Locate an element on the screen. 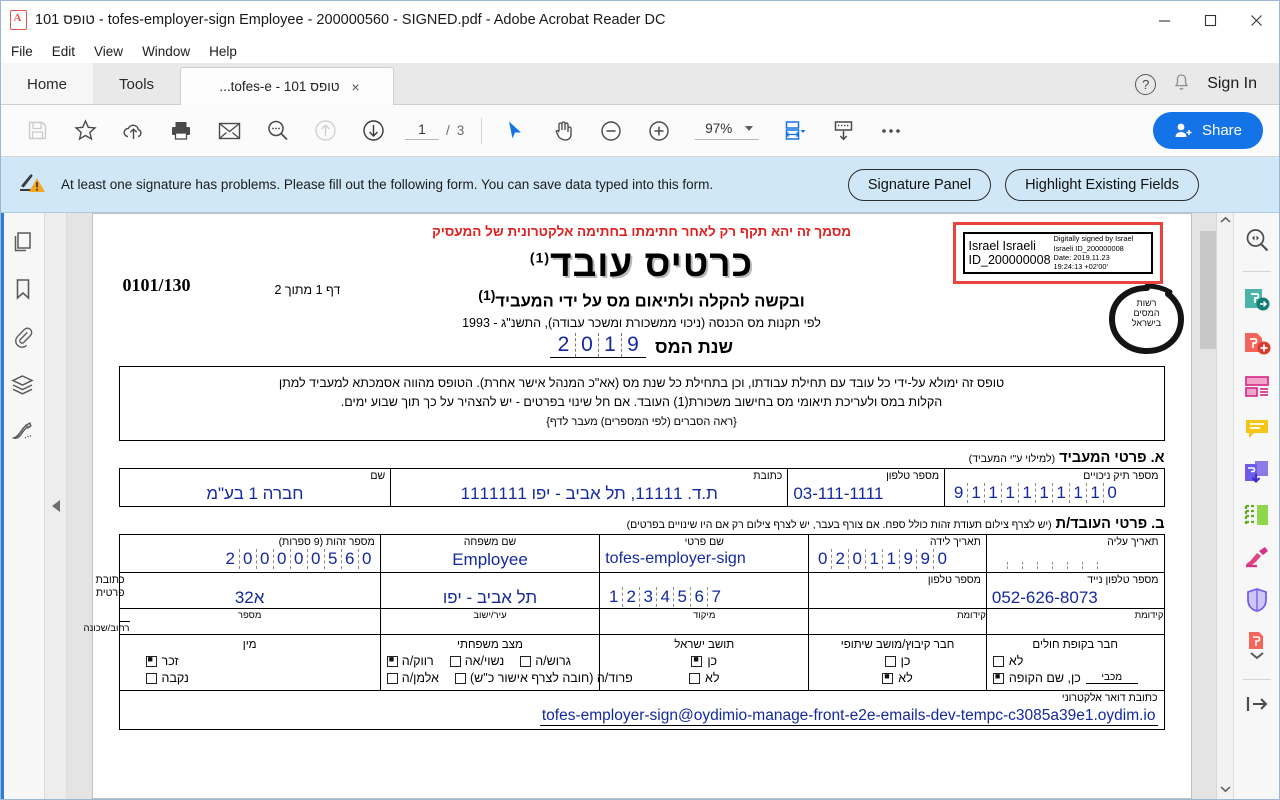 Image resolution: width=1280 pixels, height=800 pixels. employee-house-number-cell: א32 מספר is located at coordinates (249, 603).